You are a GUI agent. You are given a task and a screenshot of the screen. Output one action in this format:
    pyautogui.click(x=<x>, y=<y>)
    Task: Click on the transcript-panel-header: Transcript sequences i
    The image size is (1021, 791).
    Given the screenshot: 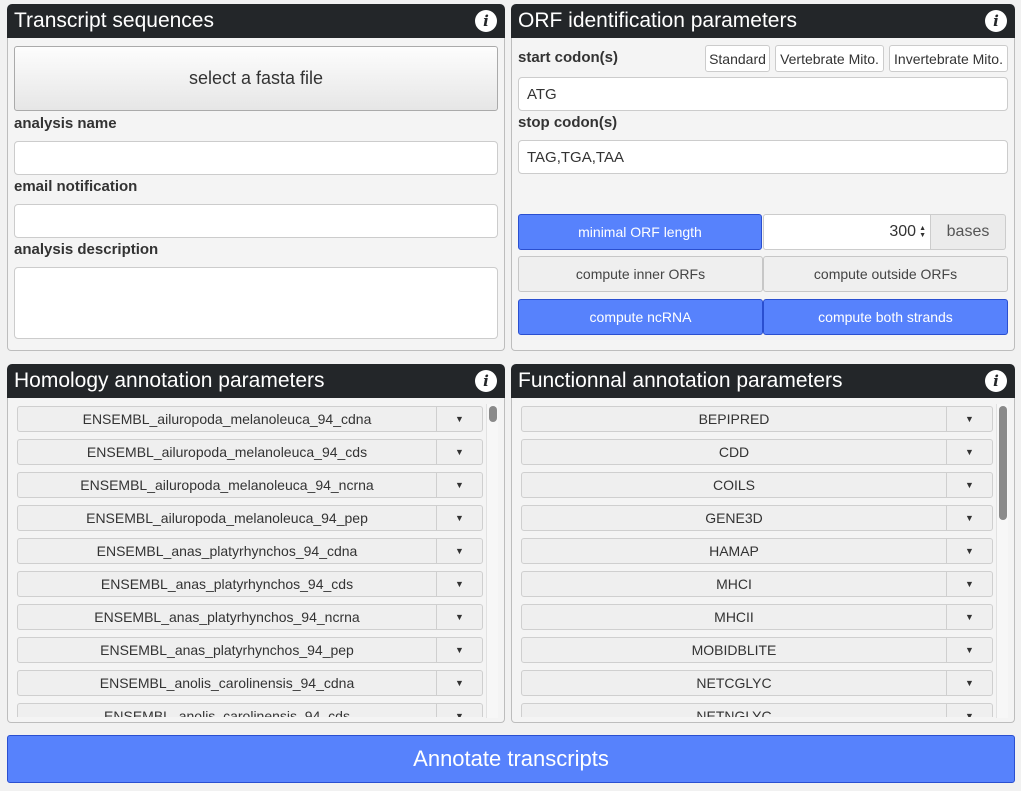 What is the action you would take?
    pyautogui.click(x=256, y=21)
    